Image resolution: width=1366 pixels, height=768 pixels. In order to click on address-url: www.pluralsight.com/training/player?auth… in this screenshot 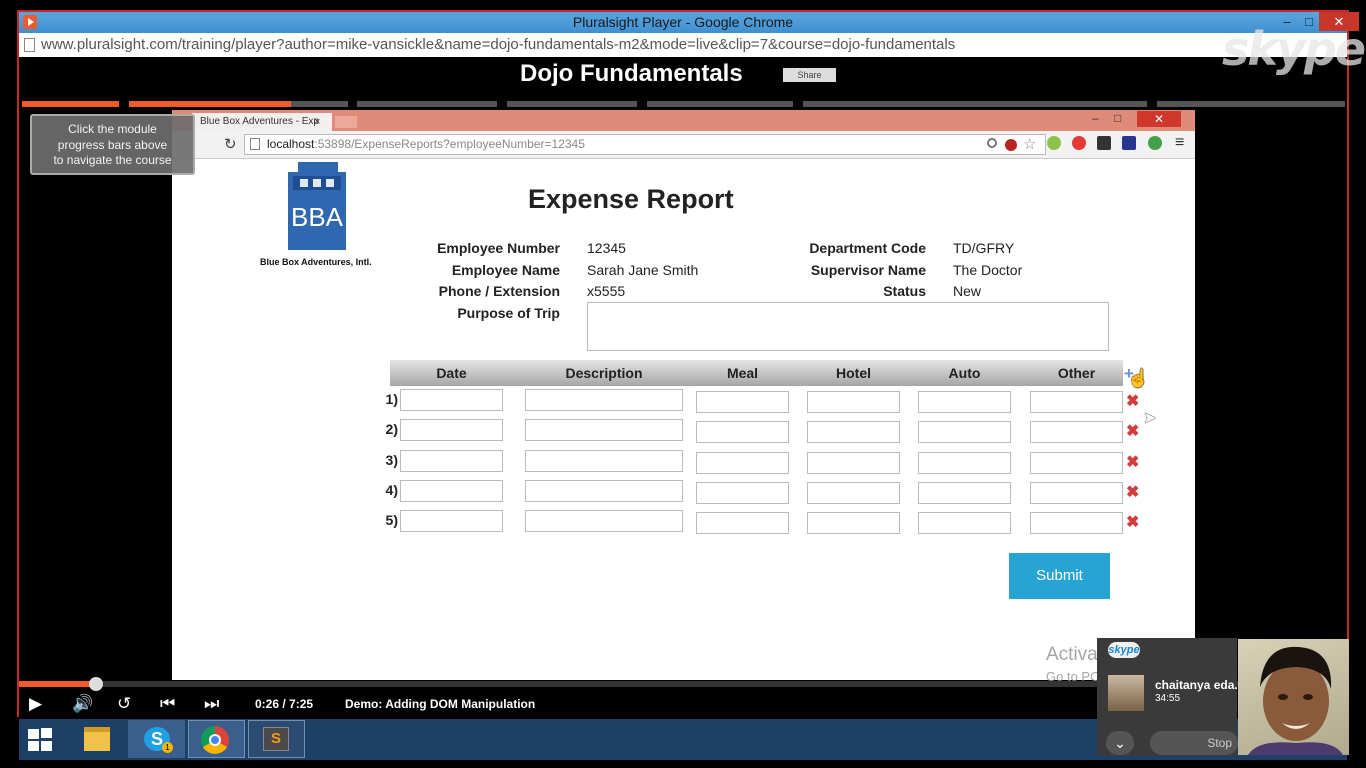, I will do `click(498, 45)`.